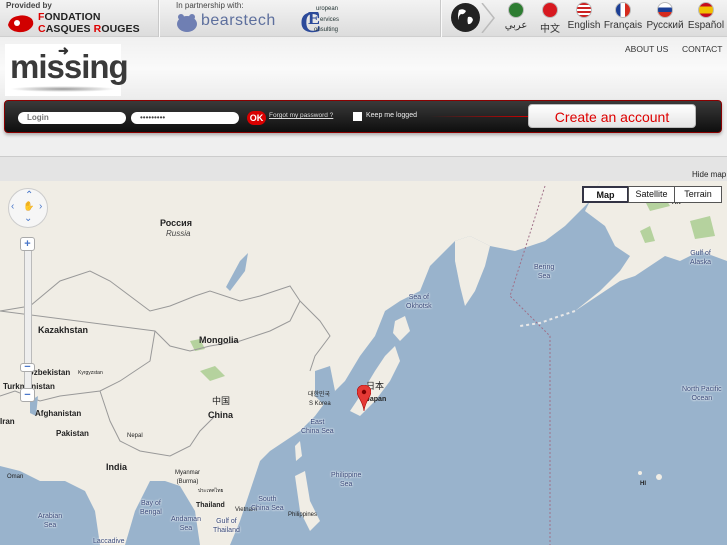  I want to click on label-pakistan: Pakistan, so click(72, 433).